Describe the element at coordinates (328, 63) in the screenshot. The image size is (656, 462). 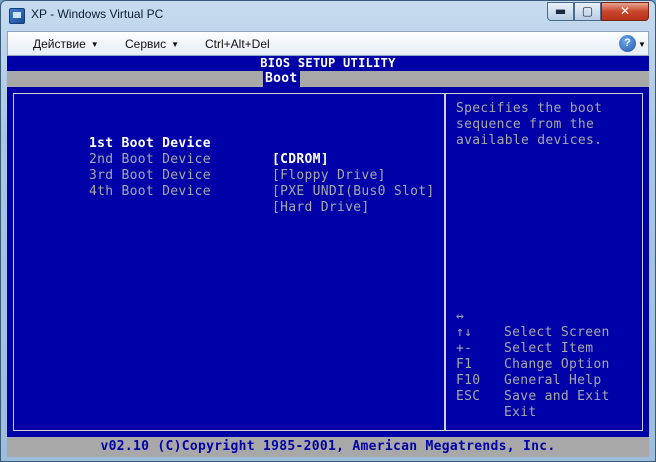
I see `bios-title: BIOS SETUP UTILITY` at that location.